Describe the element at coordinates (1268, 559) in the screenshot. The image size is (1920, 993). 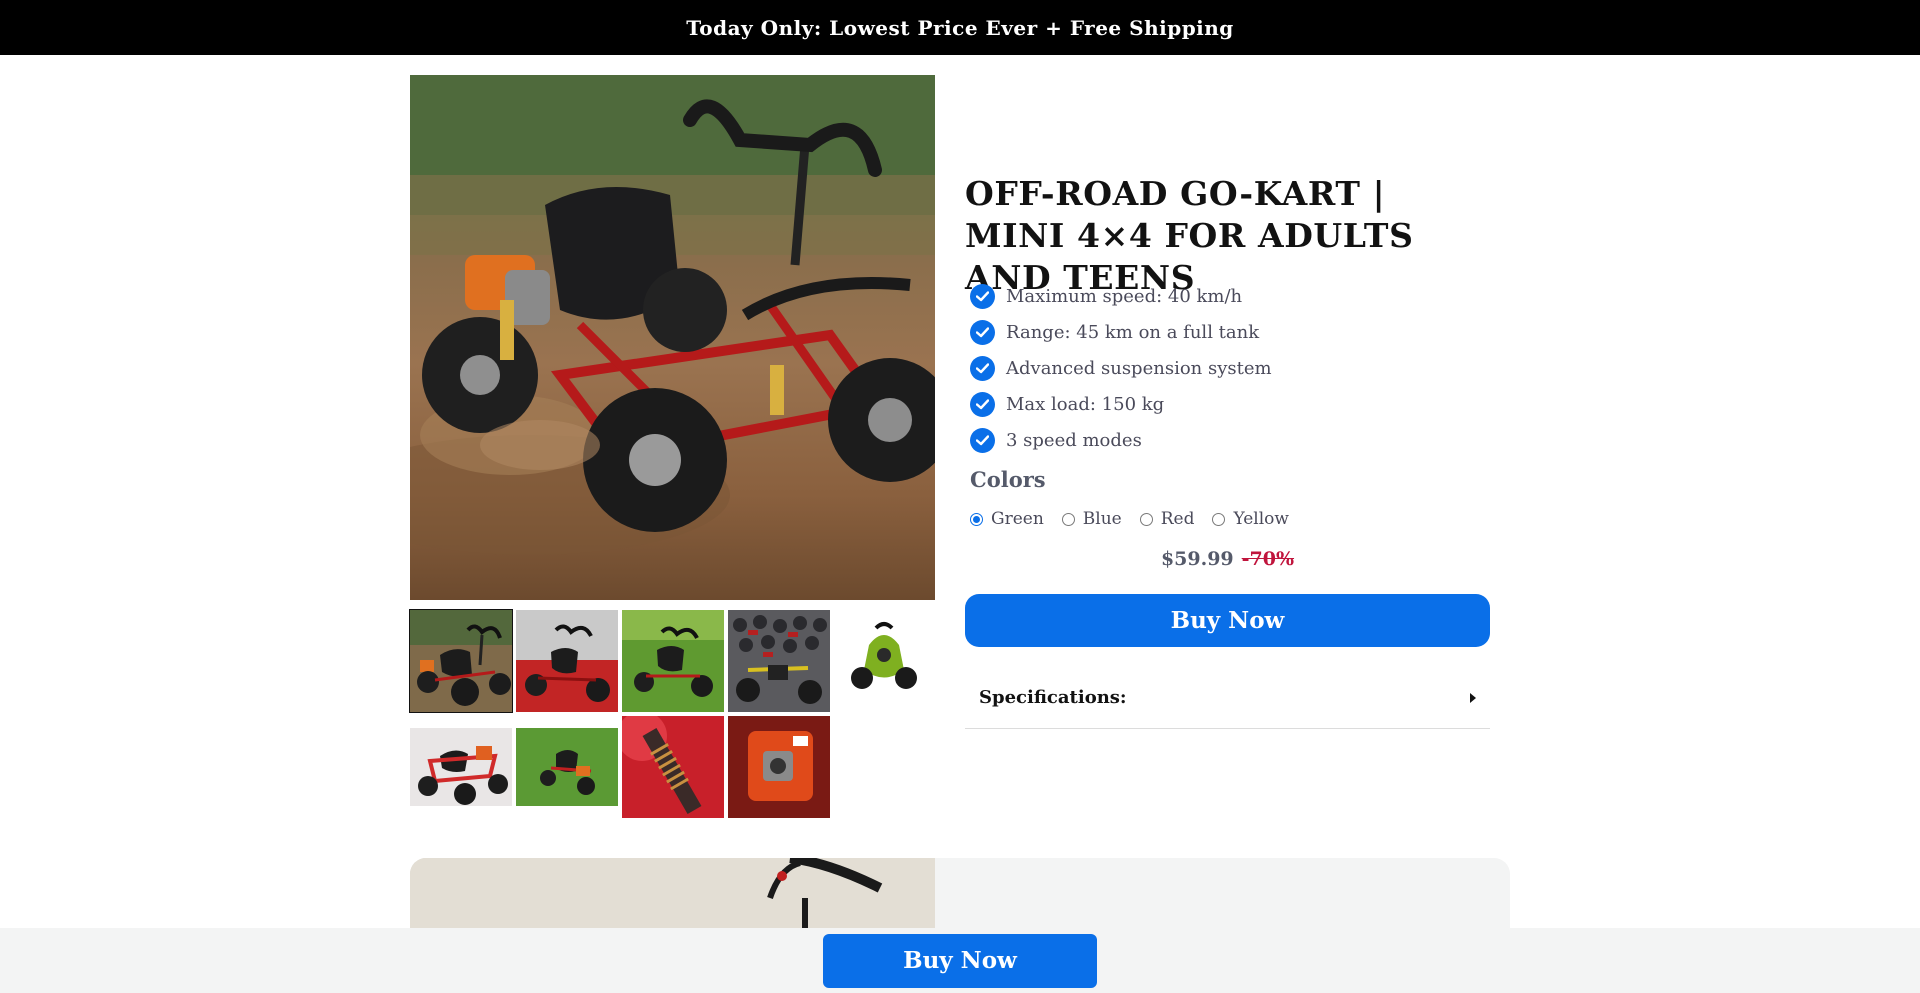
I see `discount-badge: -70%` at that location.